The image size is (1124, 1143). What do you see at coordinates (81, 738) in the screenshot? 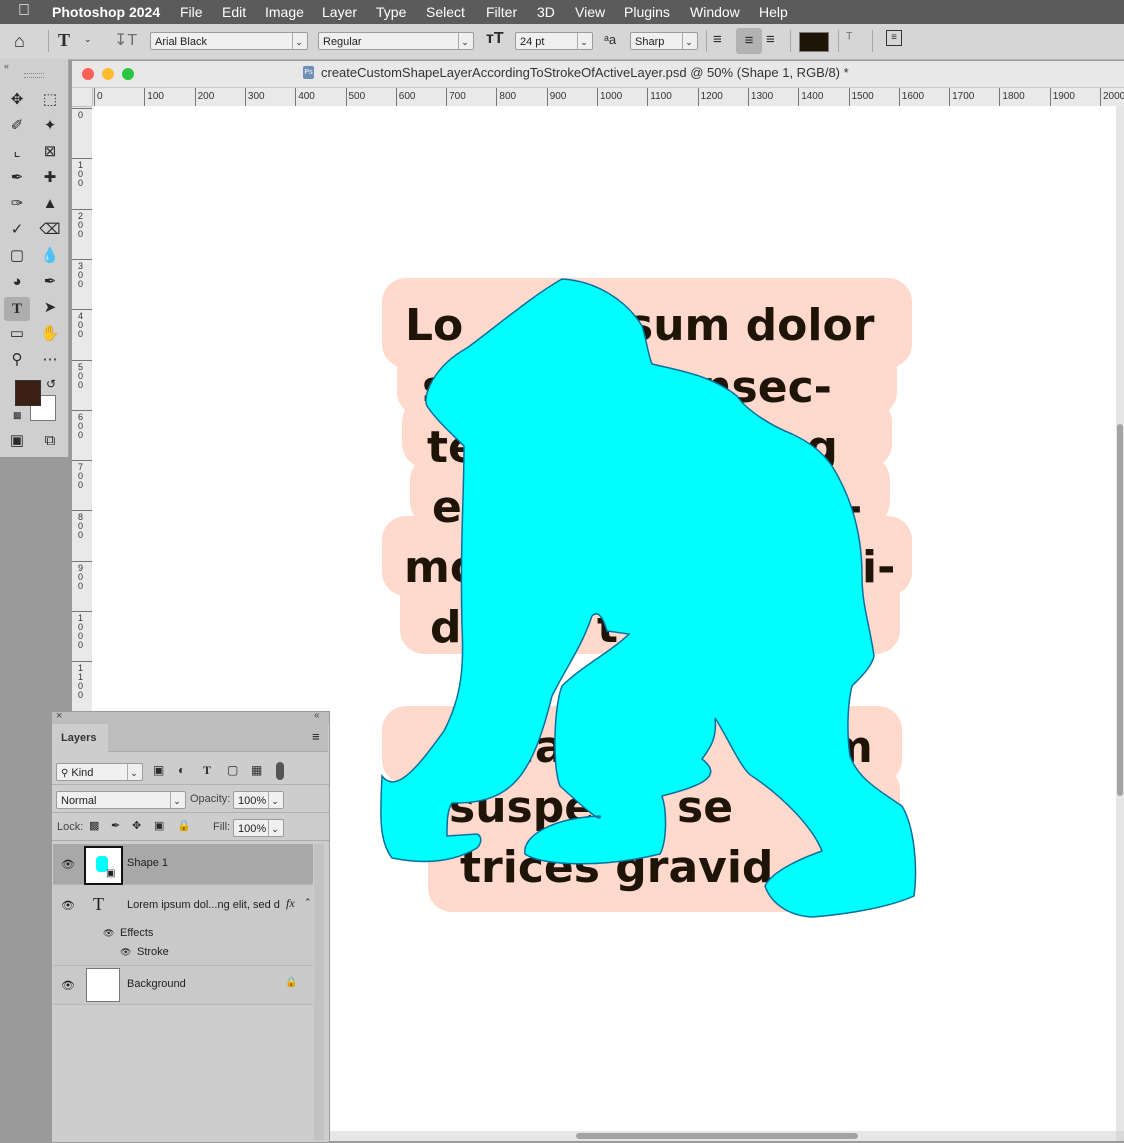
I see `tab-layers: Layers` at bounding box center [81, 738].